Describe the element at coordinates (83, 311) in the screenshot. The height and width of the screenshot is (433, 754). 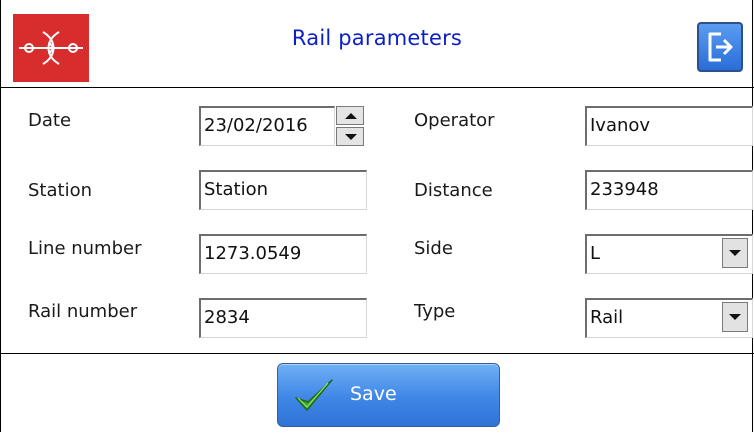
I see `rail-number-label: Rail number` at that location.